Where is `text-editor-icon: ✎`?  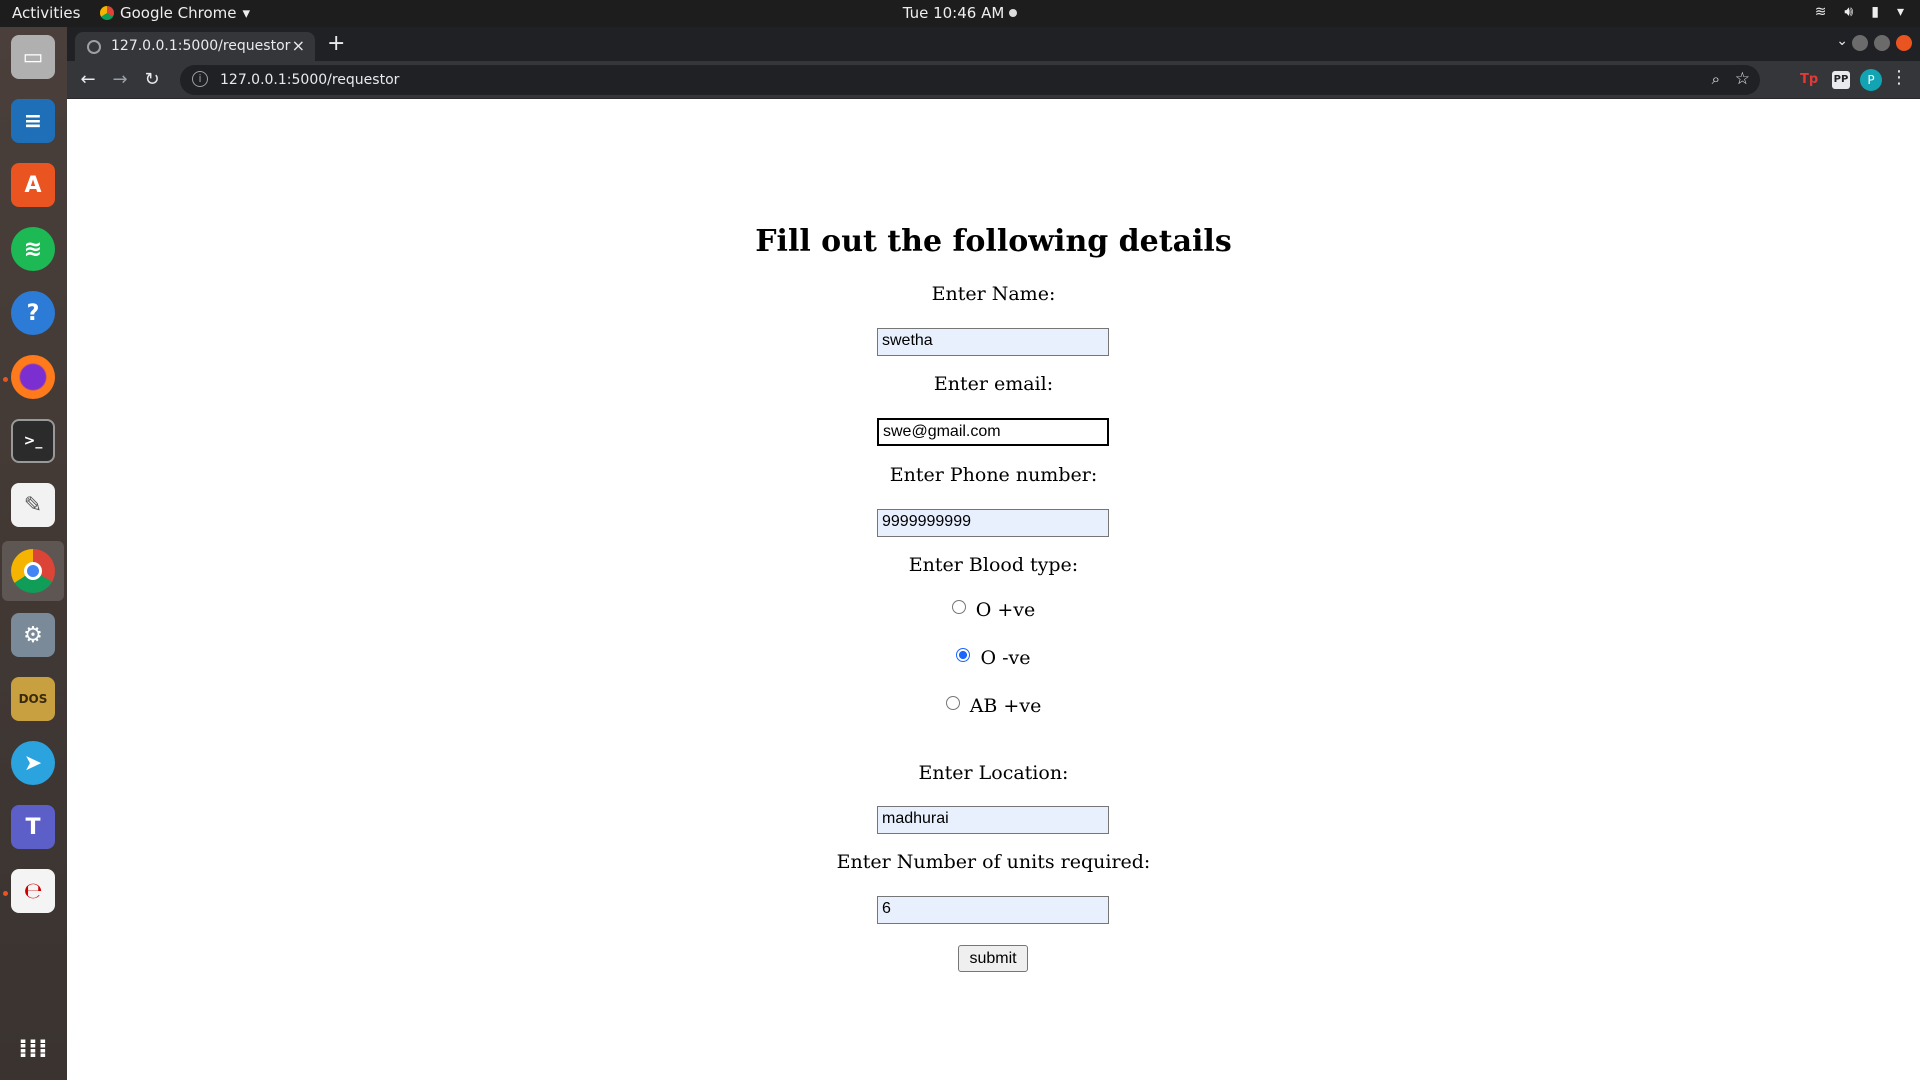 text-editor-icon: ✎ is located at coordinates (33, 505).